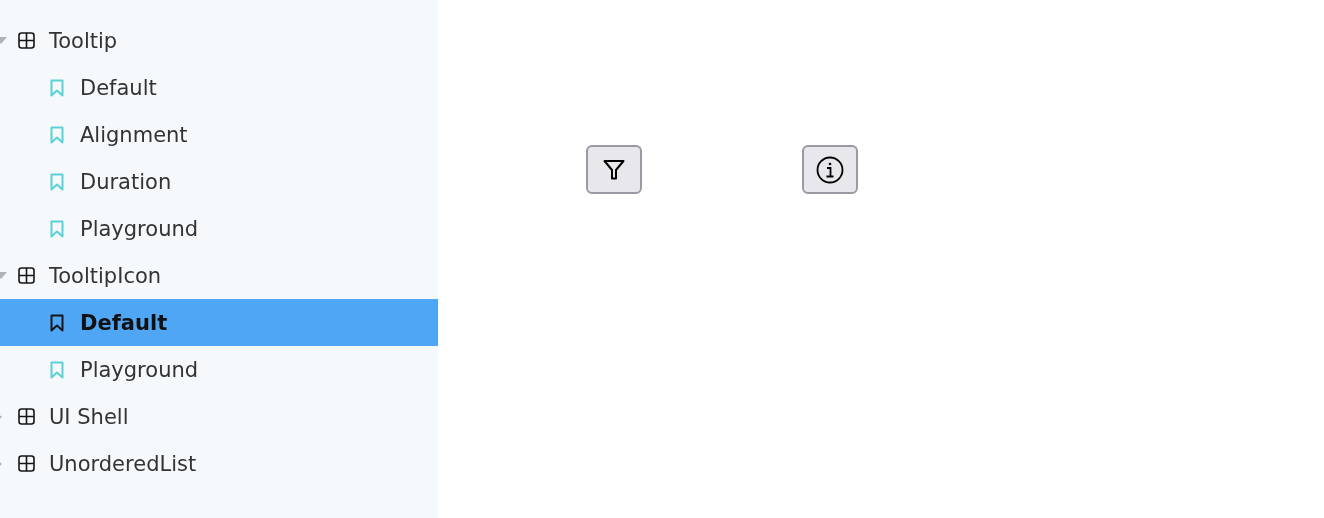  Describe the element at coordinates (219, 181) in the screenshot. I see `story-item: Duration` at that location.